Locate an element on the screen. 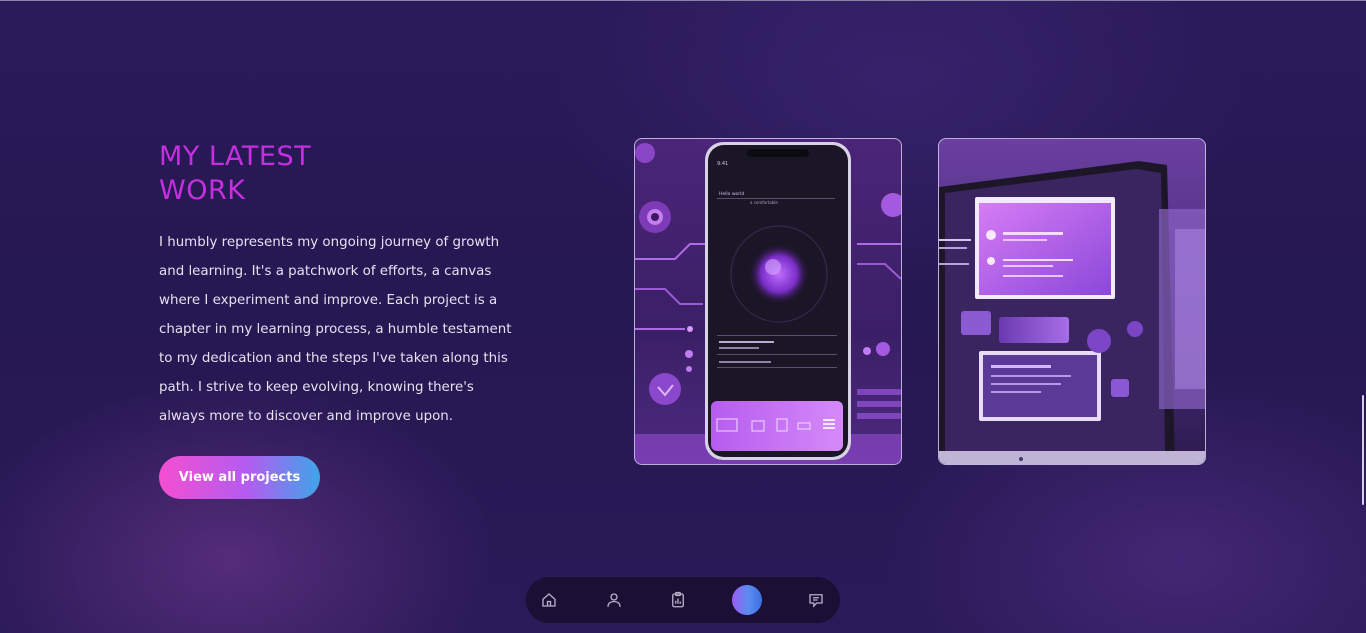 The height and width of the screenshot is (633, 1366). heading-line-1: MY LATEST is located at coordinates (235, 156).